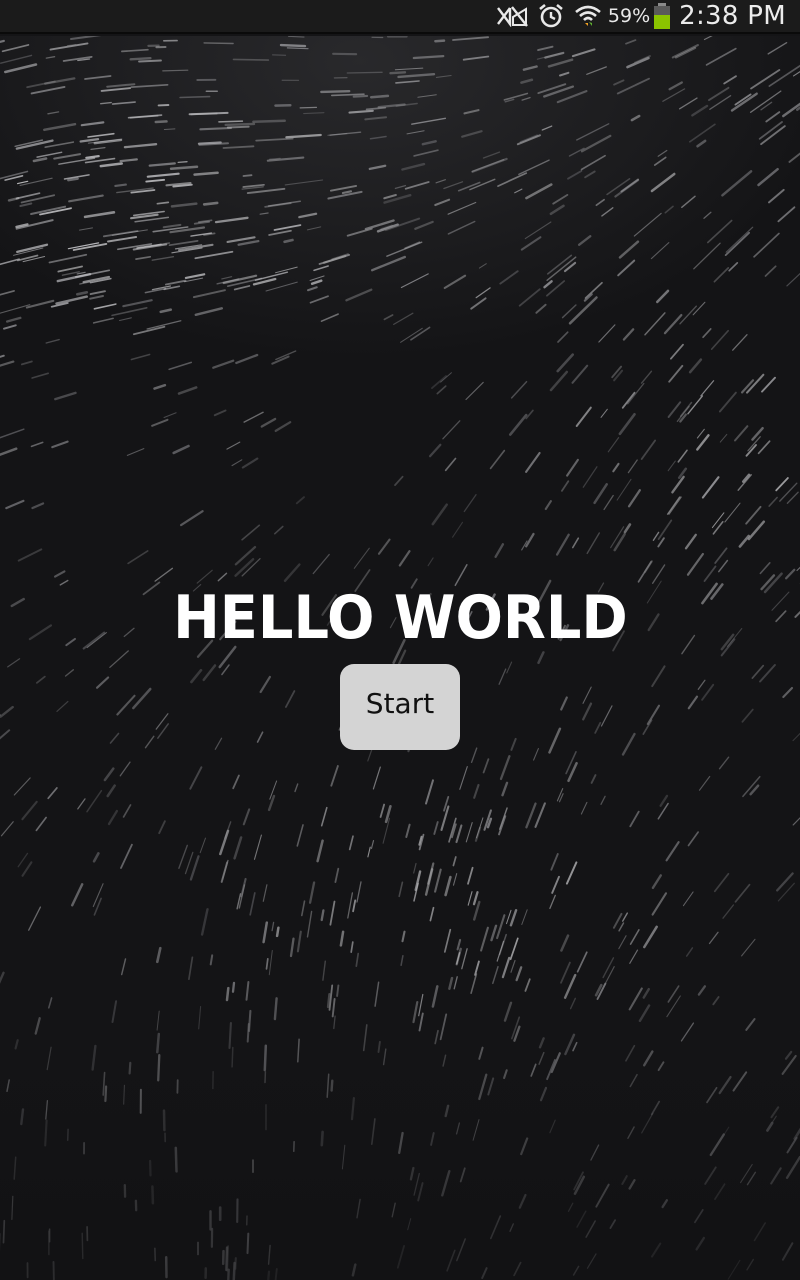  Describe the element at coordinates (400, 618) in the screenshot. I see `page-title: HELLO WORLD` at that location.